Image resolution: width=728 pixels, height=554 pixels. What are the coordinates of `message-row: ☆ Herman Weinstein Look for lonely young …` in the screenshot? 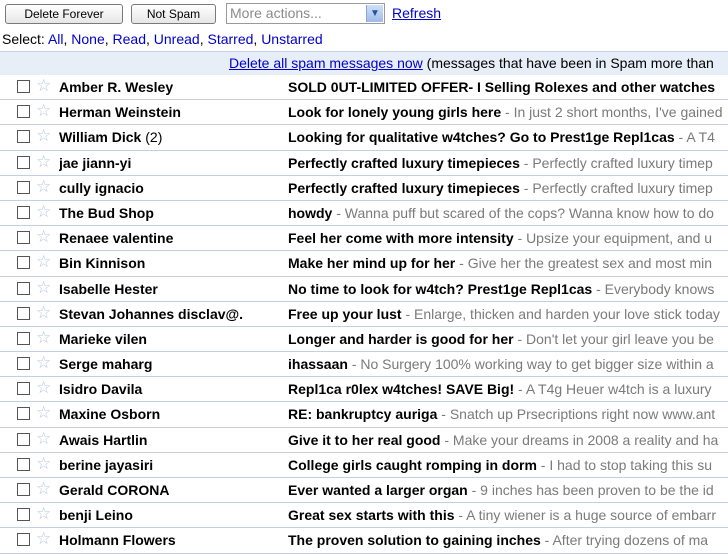 It's located at (364, 113).